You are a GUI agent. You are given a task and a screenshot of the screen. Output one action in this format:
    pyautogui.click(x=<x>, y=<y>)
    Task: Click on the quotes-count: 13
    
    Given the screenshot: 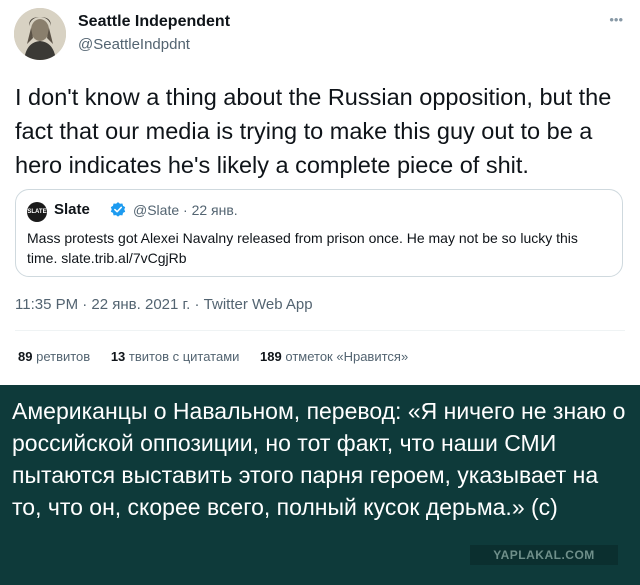 What is the action you would take?
    pyautogui.click(x=118, y=356)
    